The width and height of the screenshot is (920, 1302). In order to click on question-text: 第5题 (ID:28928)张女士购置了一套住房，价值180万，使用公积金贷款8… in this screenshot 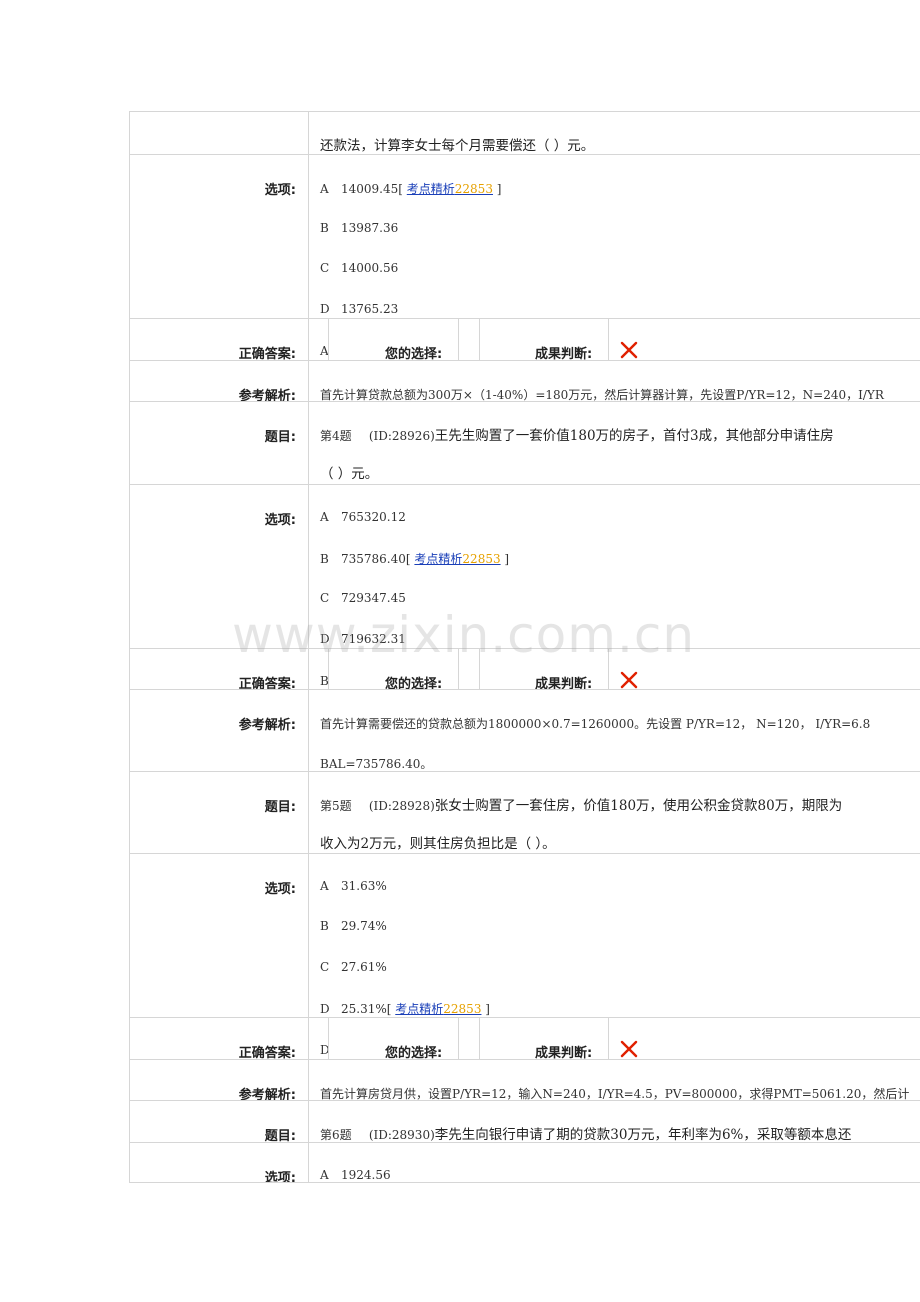, I will do `click(581, 806)`.